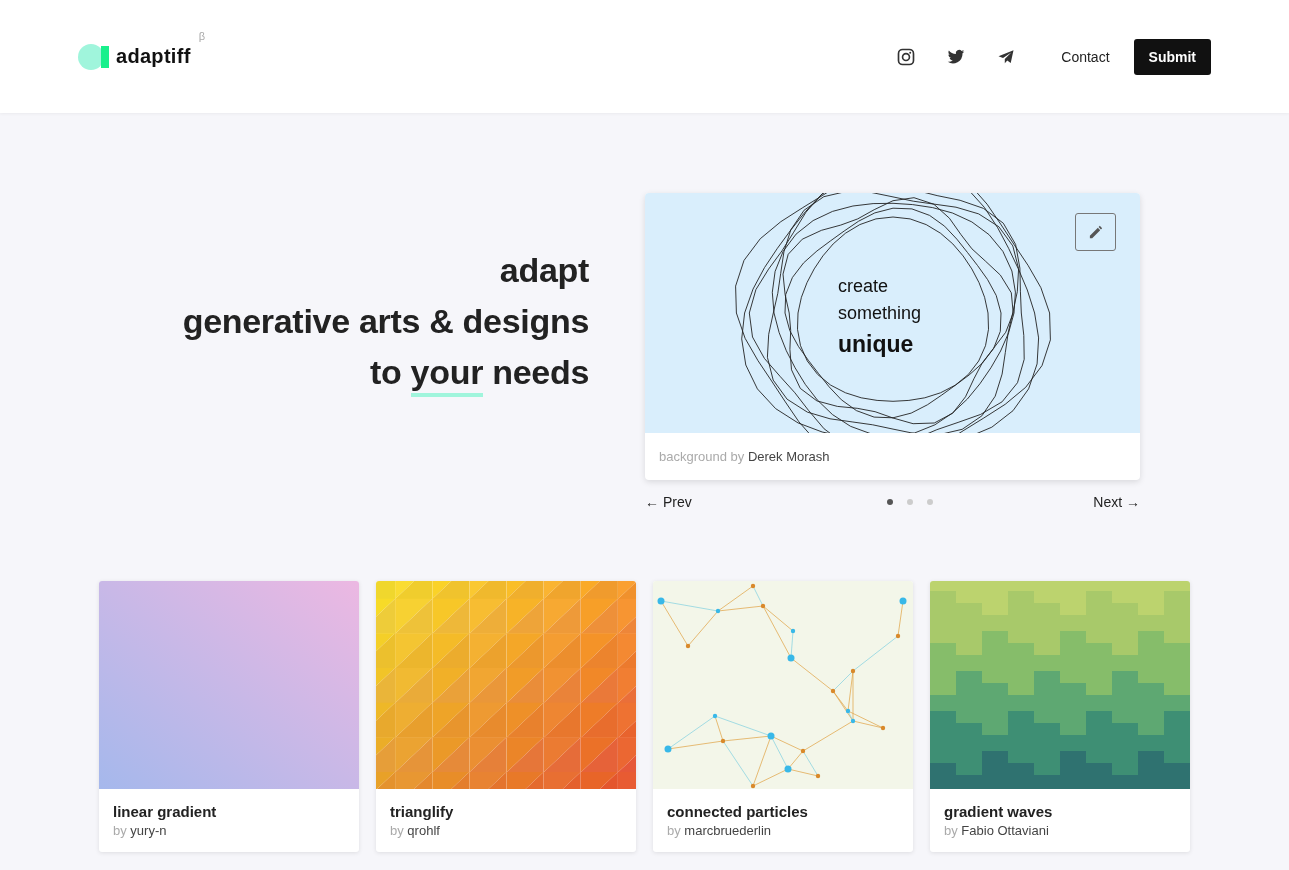  What do you see at coordinates (1172, 56) in the screenshot?
I see `submit-button: Submit` at bounding box center [1172, 56].